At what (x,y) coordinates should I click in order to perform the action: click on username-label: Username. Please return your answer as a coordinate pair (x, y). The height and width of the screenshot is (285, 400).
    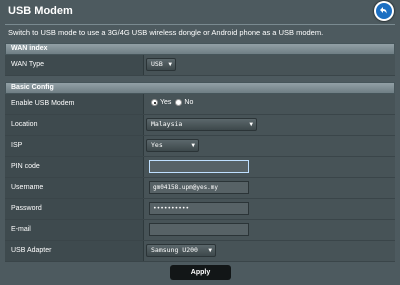
    Looking at the image, I should click on (74, 188).